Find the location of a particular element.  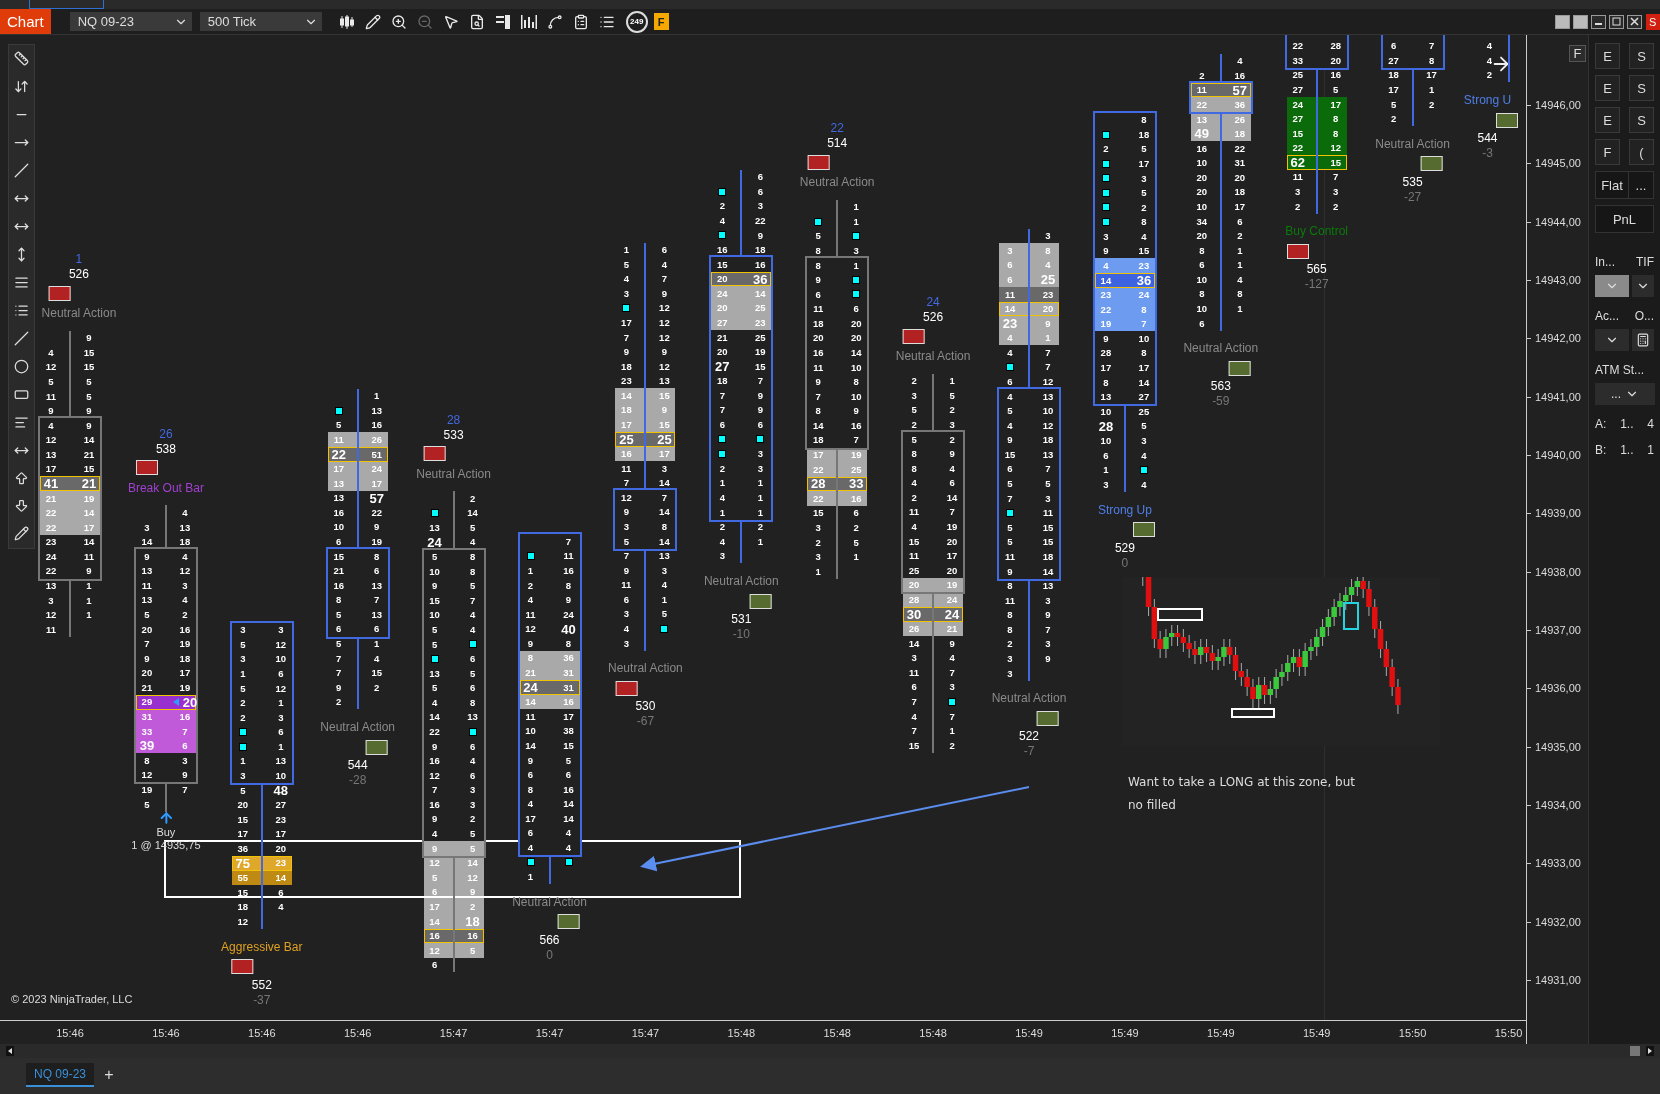

ask-volume: 6 is located at coordinates (377, 629).